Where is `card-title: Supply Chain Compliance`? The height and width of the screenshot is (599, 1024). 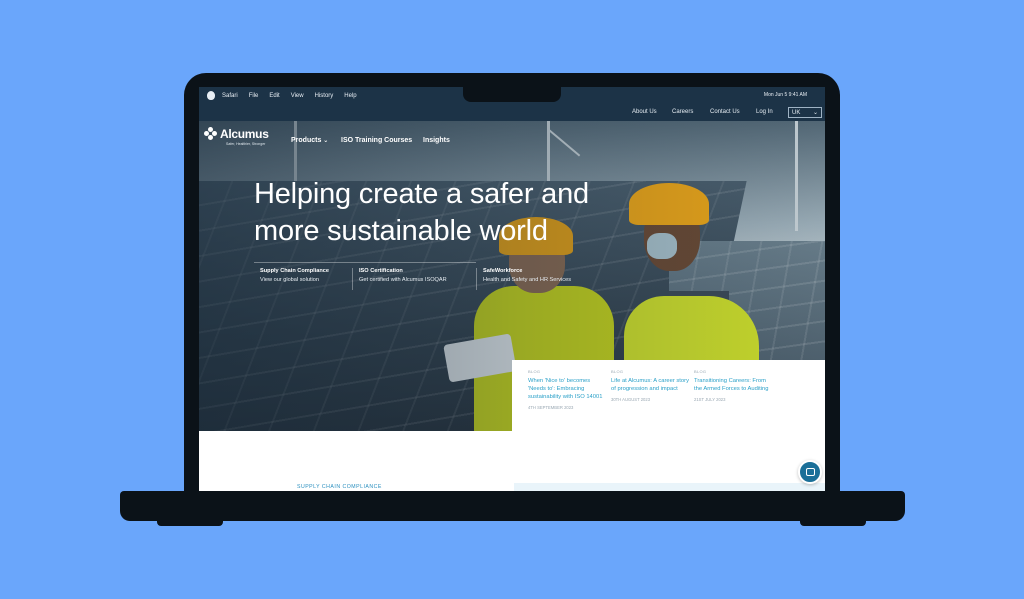
card-title: Supply Chain Compliance is located at coordinates (294, 271).